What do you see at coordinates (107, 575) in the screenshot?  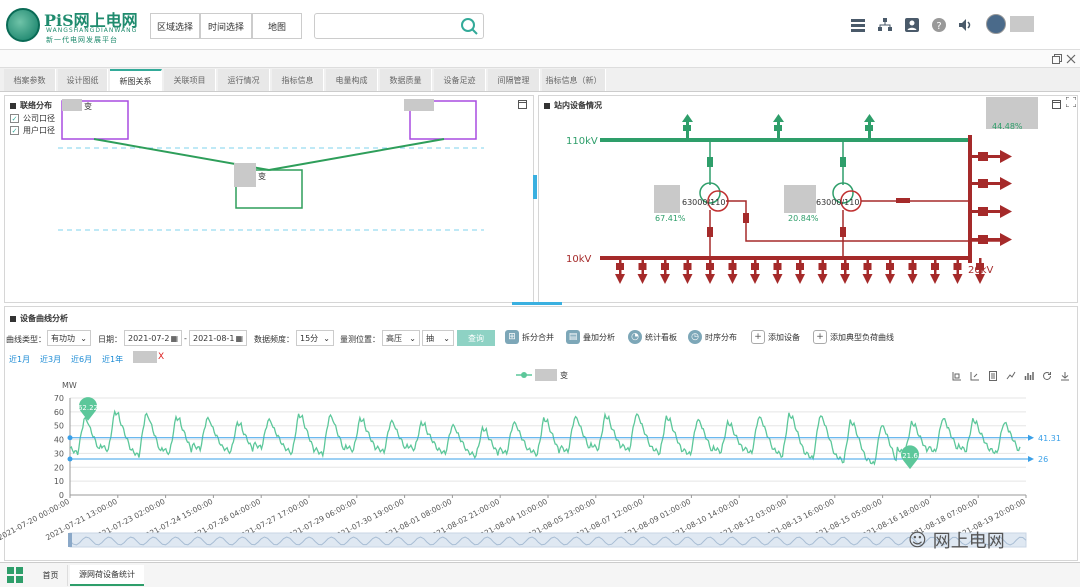 I see `footer-tab-device-stats: 源网荷设备统计` at bounding box center [107, 575].